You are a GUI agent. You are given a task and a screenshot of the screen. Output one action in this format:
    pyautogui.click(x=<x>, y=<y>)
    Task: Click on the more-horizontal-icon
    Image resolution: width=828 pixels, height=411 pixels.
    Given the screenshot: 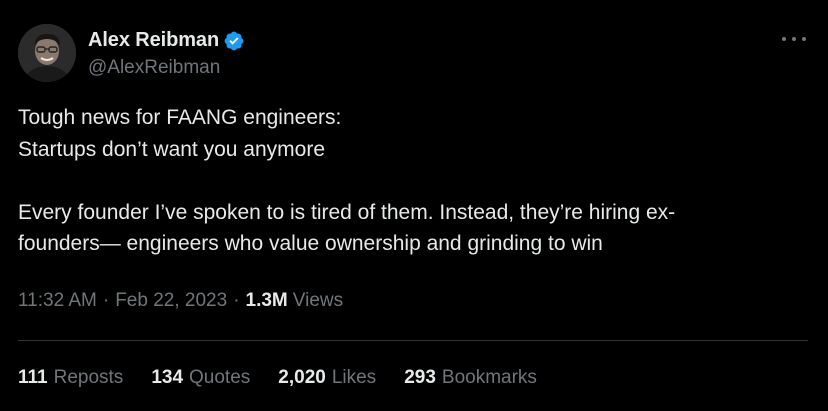 What is the action you would take?
    pyautogui.click(x=784, y=39)
    